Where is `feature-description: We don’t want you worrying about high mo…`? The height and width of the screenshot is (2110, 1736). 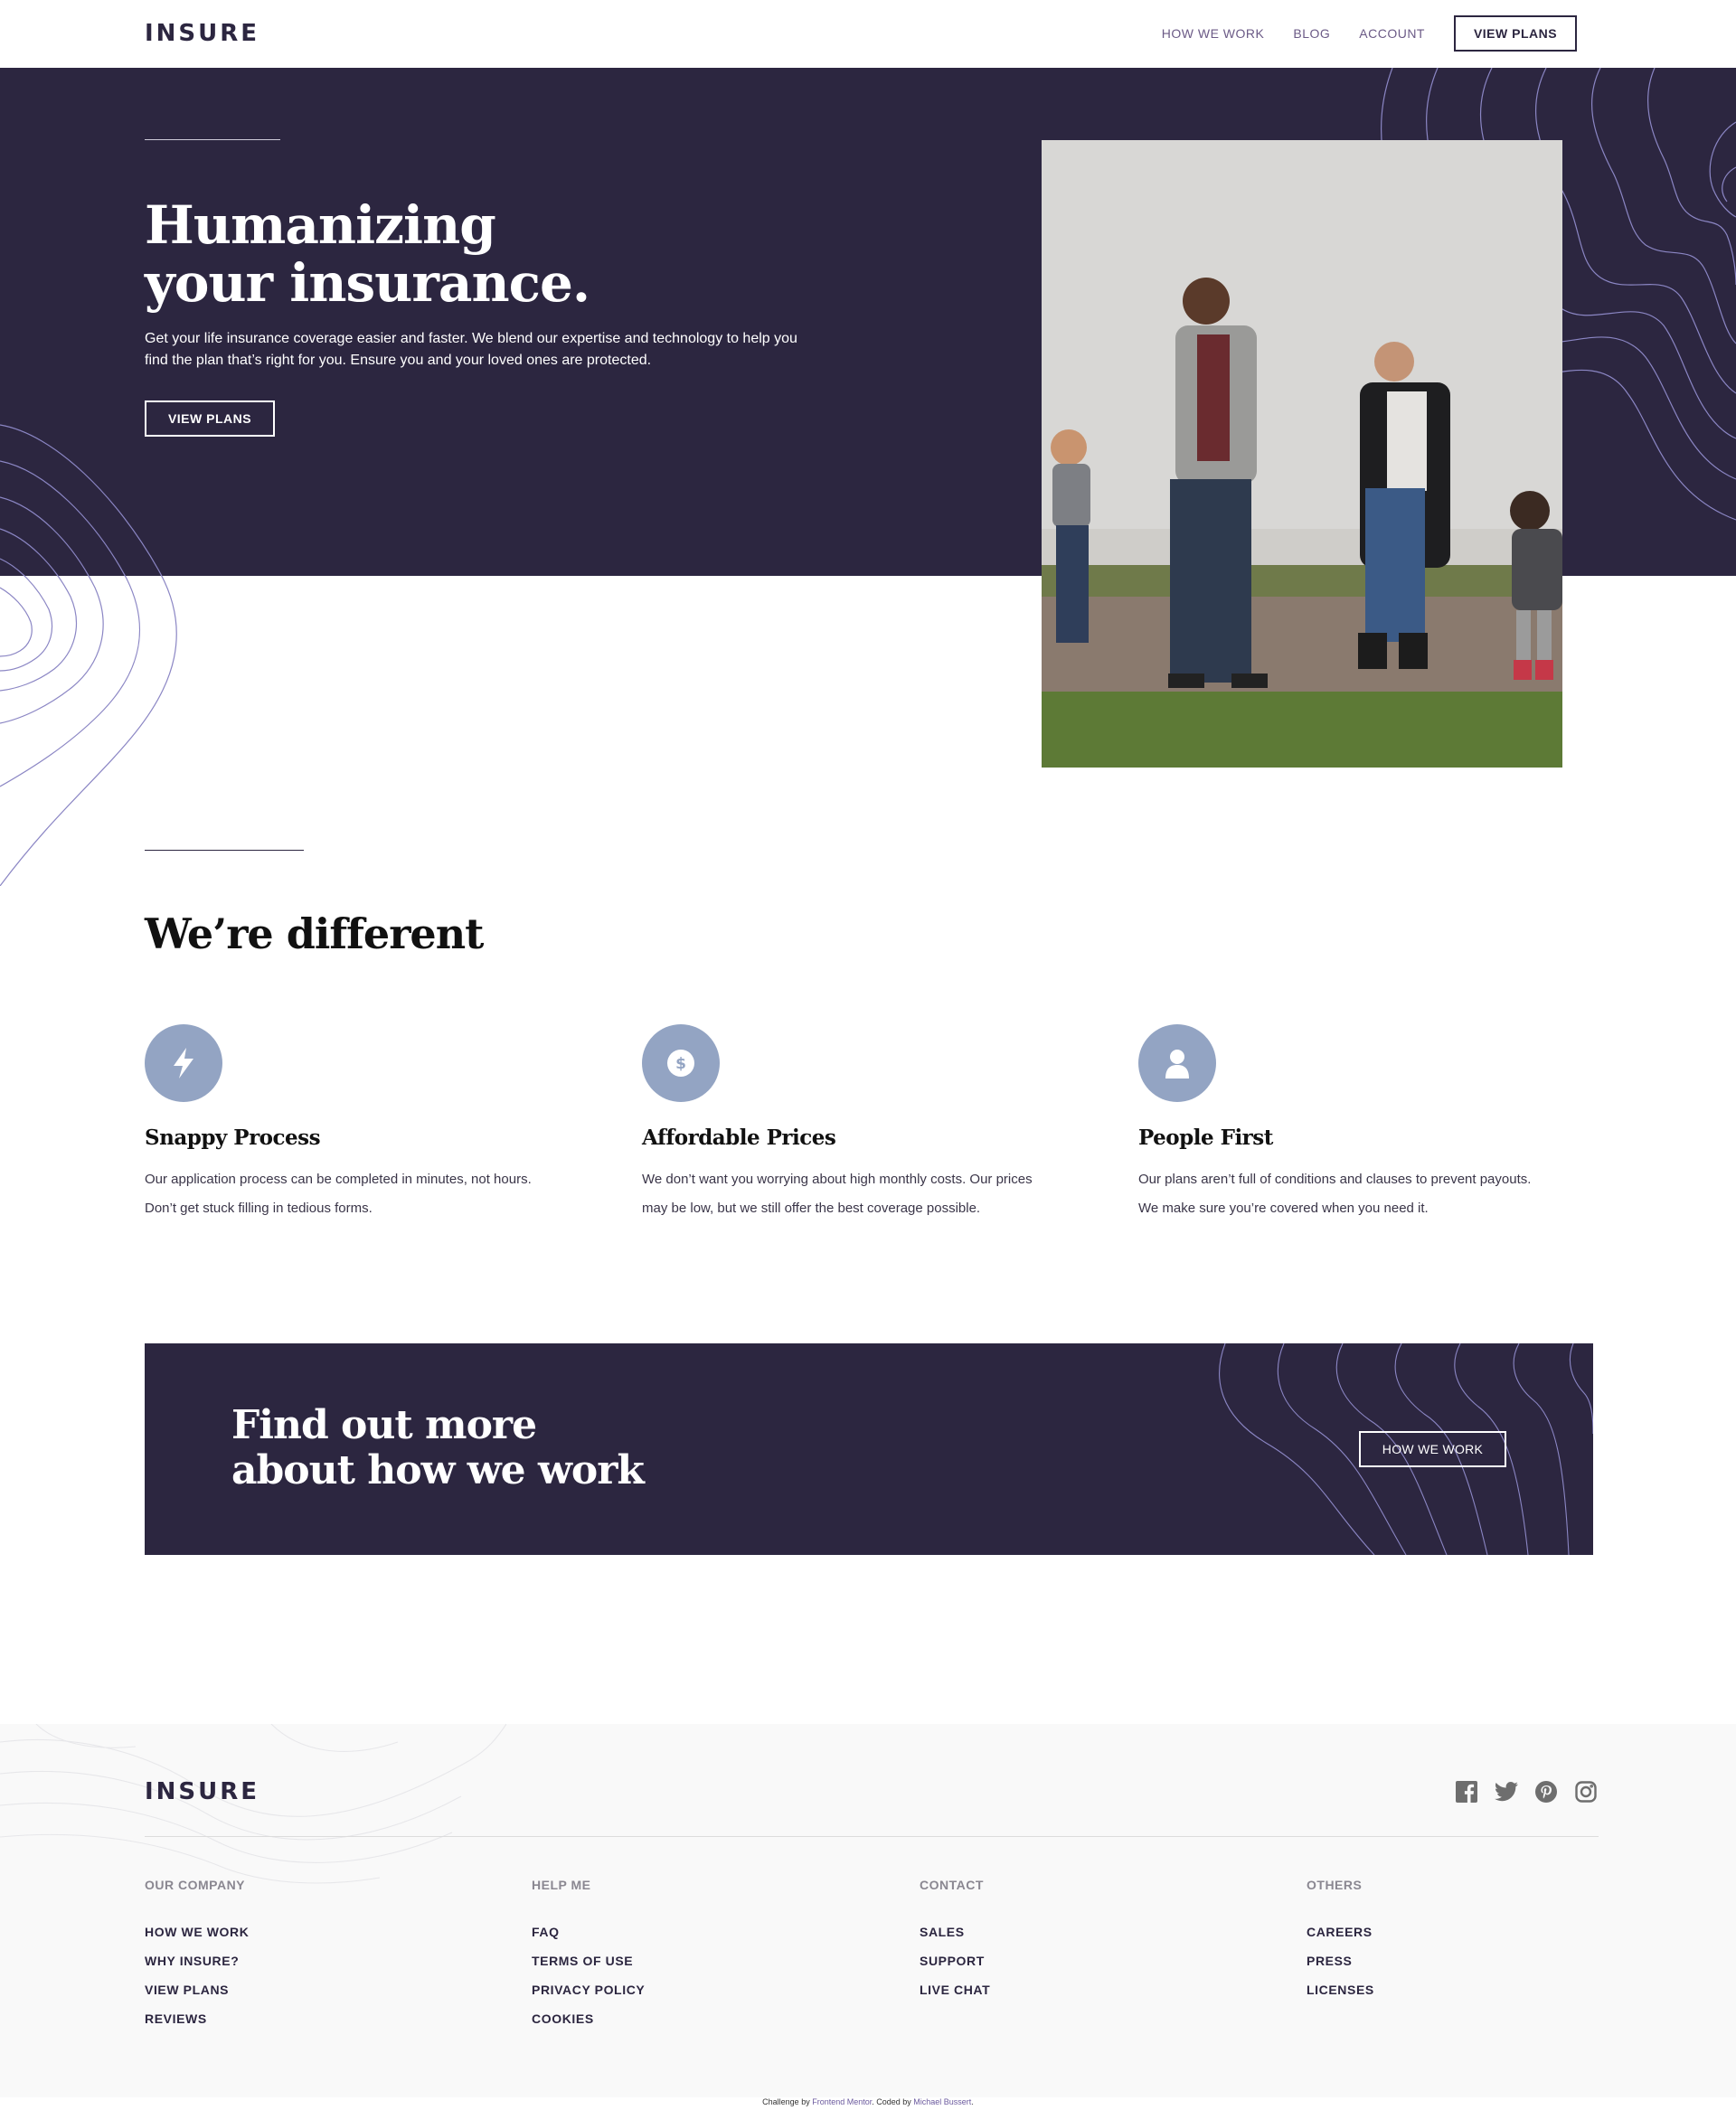 feature-description: We don’t want you worrying about high mo… is located at coordinates (868, 1194).